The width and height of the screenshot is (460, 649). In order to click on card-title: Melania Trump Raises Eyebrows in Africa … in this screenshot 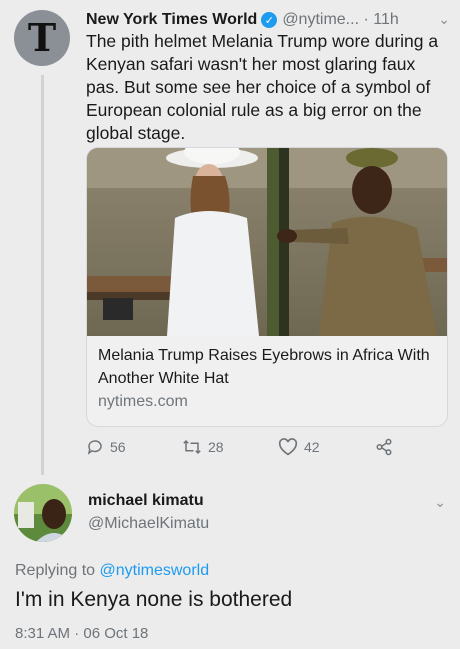, I will do `click(268, 367)`.